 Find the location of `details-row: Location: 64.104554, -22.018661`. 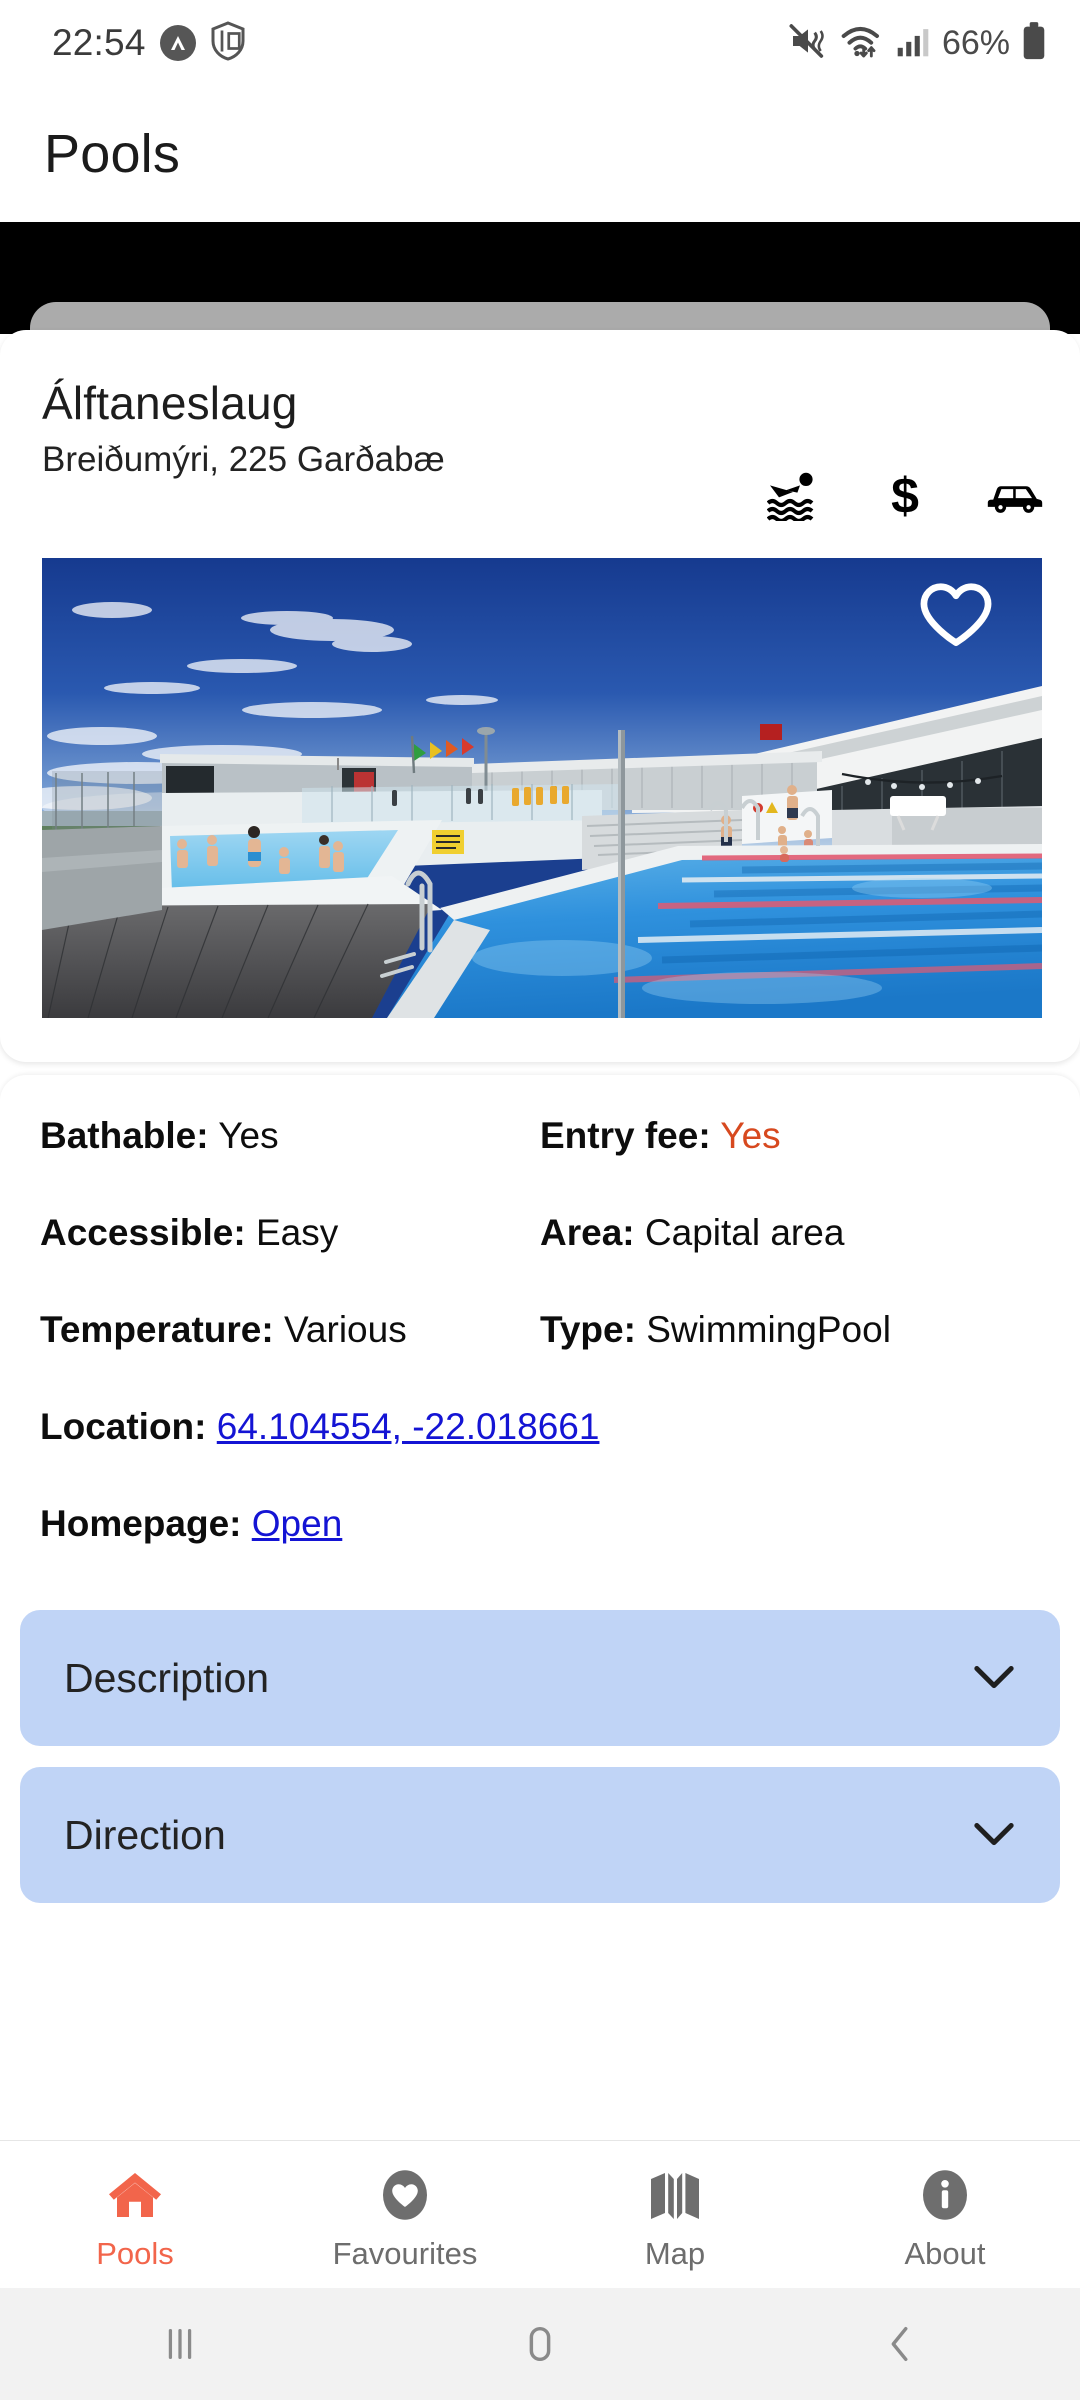

details-row: Location: 64.104554, -22.018661 is located at coordinates (540, 1455).